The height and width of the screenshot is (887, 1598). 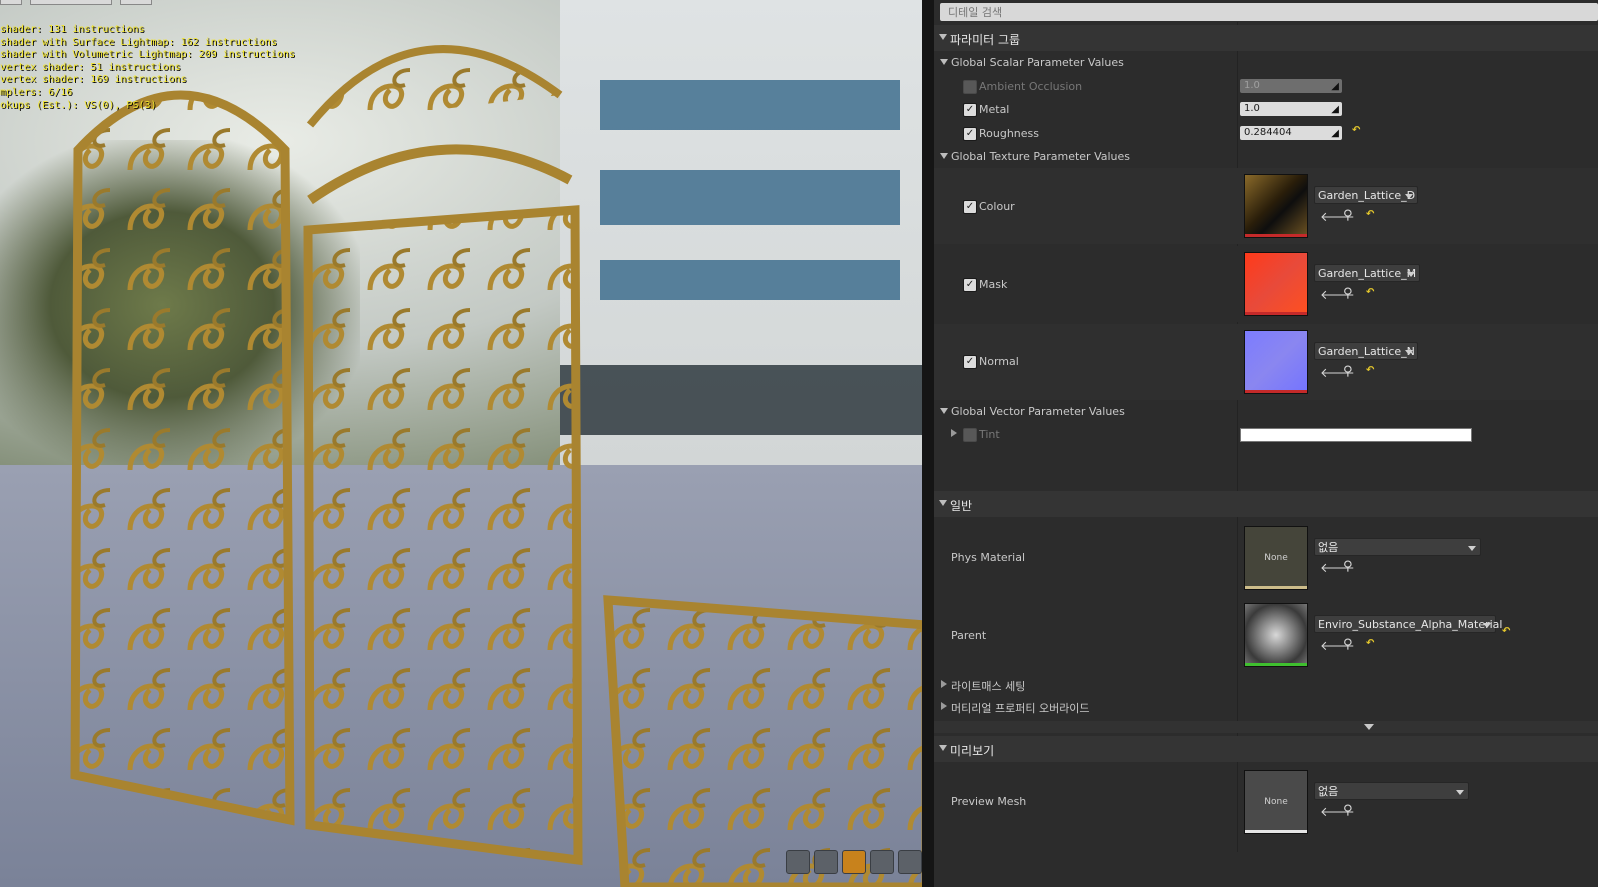 What do you see at coordinates (972, 751) in the screenshot?
I see `category-title: 미리보기` at bounding box center [972, 751].